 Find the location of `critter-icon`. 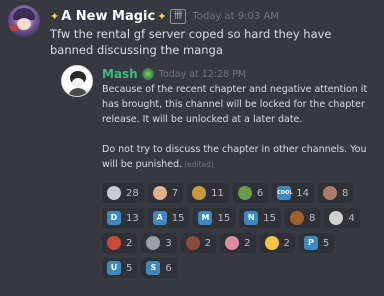

critter-icon is located at coordinates (244, 193).